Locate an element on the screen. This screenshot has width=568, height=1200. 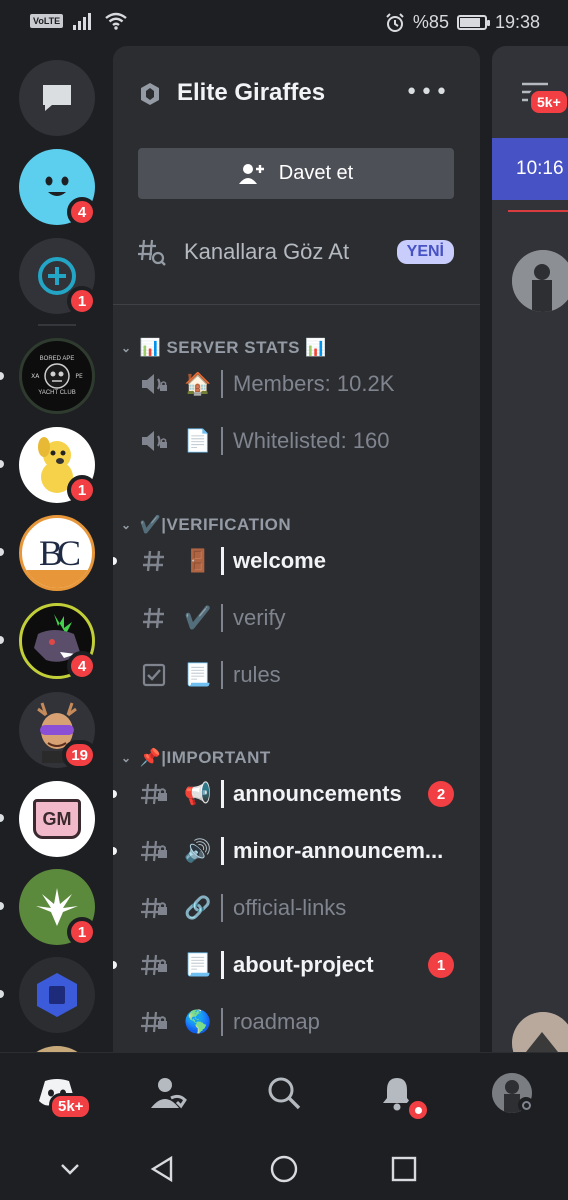
direct-messages-button is located at coordinates (57, 98).